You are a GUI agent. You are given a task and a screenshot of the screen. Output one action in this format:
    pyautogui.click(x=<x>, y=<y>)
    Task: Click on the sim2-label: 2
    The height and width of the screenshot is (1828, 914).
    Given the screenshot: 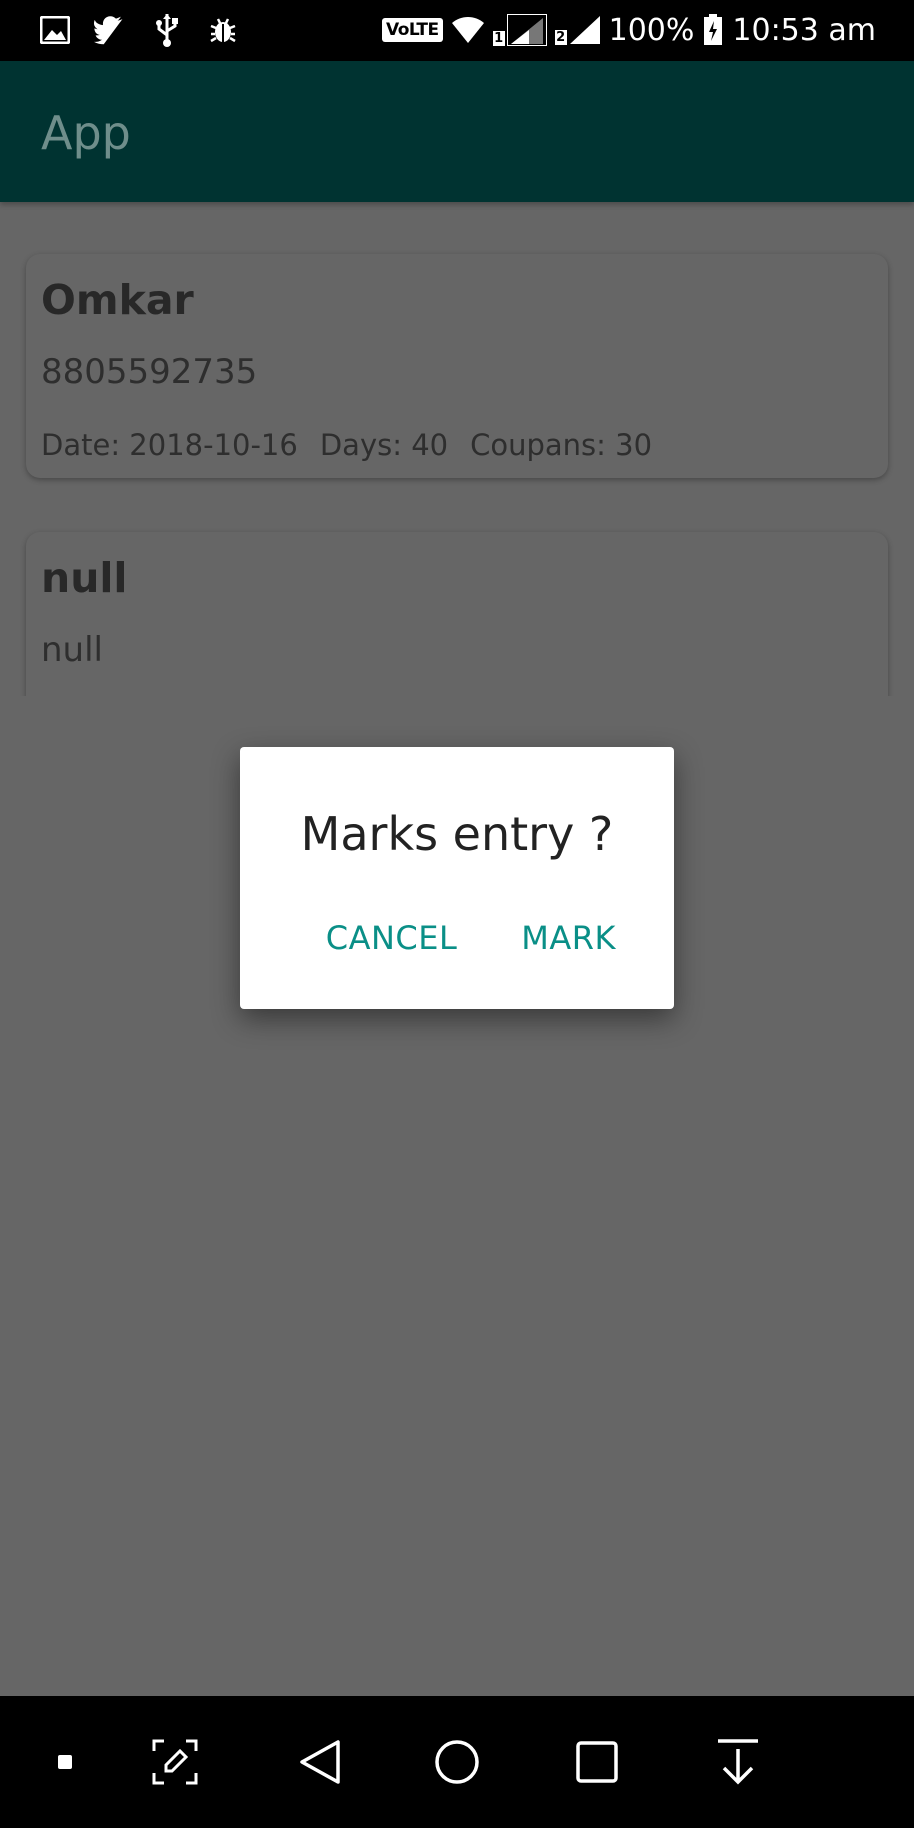 What is the action you would take?
    pyautogui.click(x=560, y=37)
    